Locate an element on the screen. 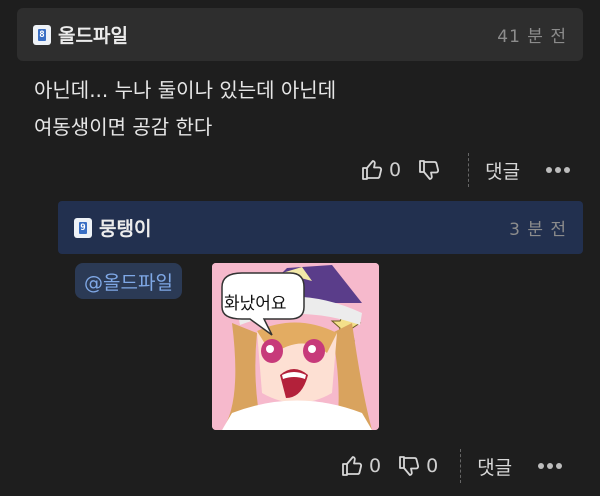  comment-actions: 0 댓글 is located at coordinates (465, 170).